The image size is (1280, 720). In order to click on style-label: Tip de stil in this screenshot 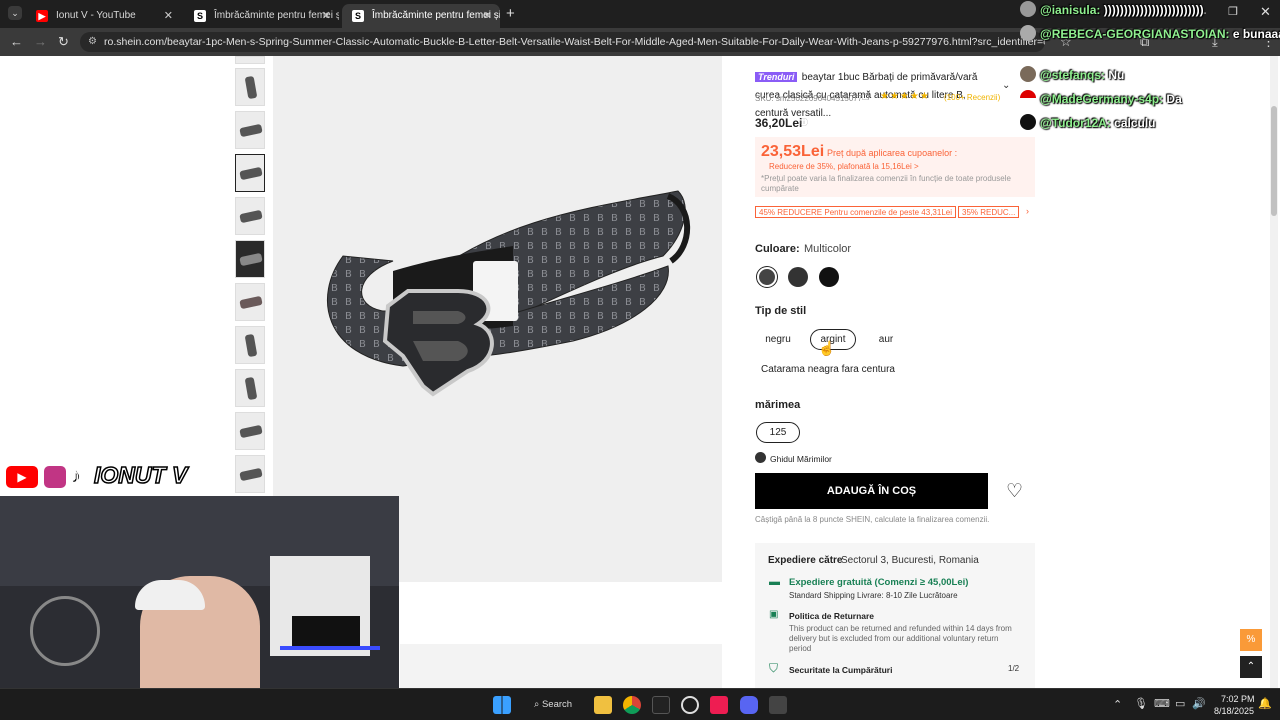, I will do `click(781, 311)`.